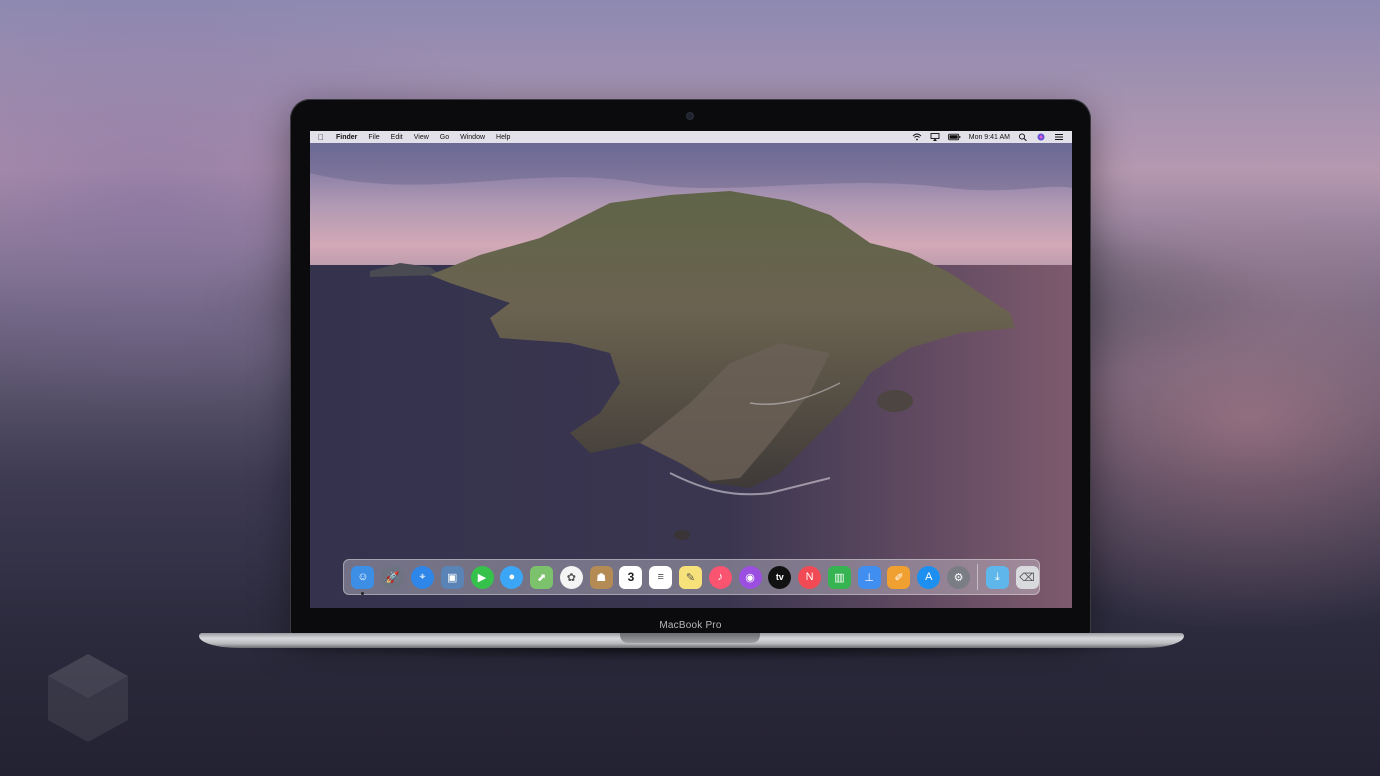 This screenshot has height=776, width=1380. I want to click on news-icon: N, so click(810, 577).